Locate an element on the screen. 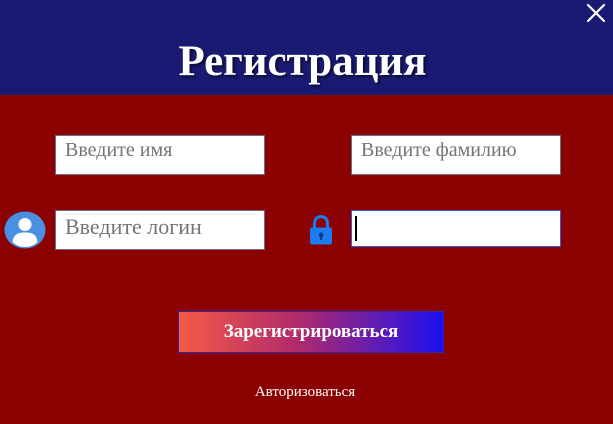 Image resolution: width=613 pixels, height=424 pixels. user-icon is located at coordinates (25, 230).